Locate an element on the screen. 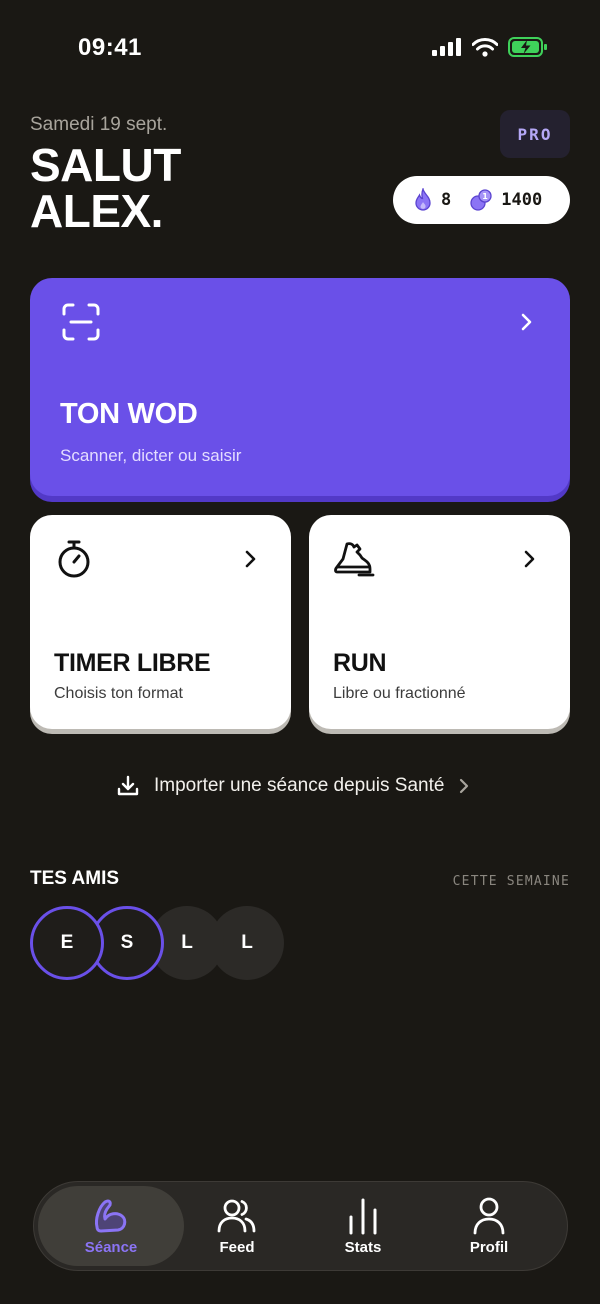 The height and width of the screenshot is (1304, 600). pro-badge-label: PRO is located at coordinates (535, 134).